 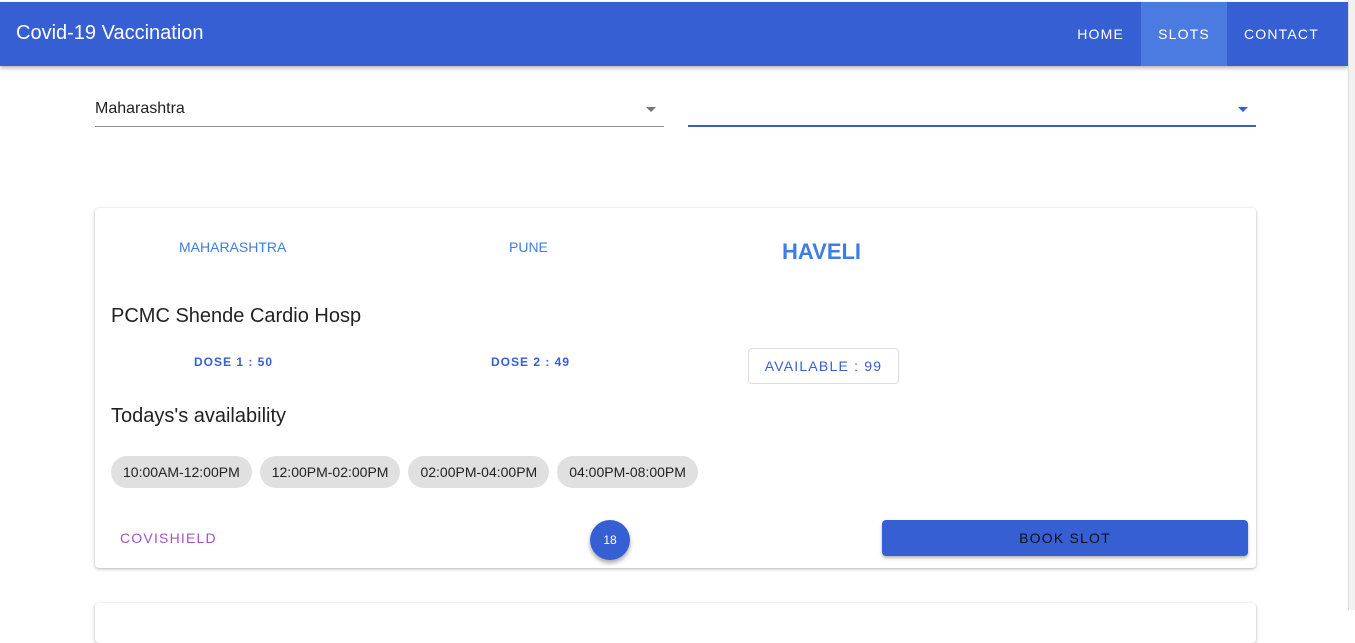 What do you see at coordinates (1281, 34) in the screenshot?
I see `nav-contact: CONTACT` at bounding box center [1281, 34].